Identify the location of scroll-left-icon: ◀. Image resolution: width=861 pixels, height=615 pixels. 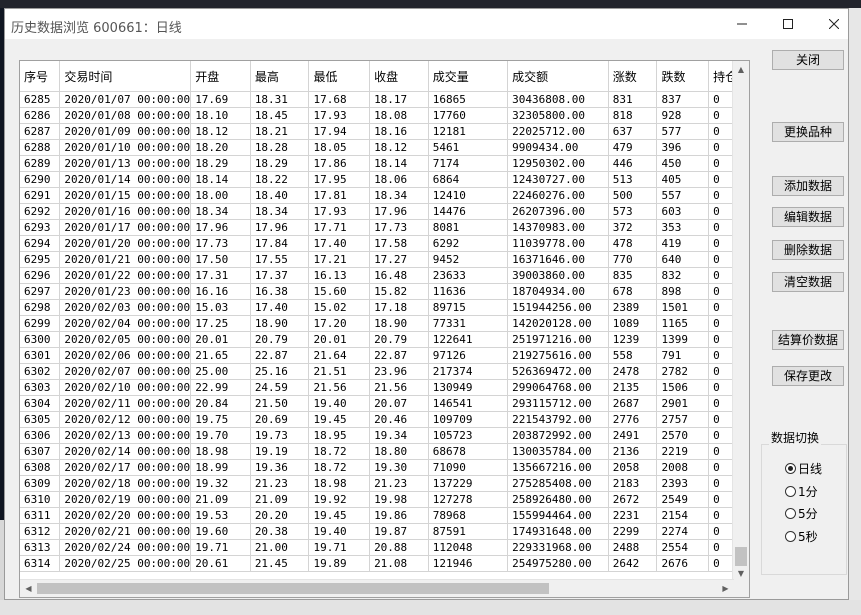
(28, 588).